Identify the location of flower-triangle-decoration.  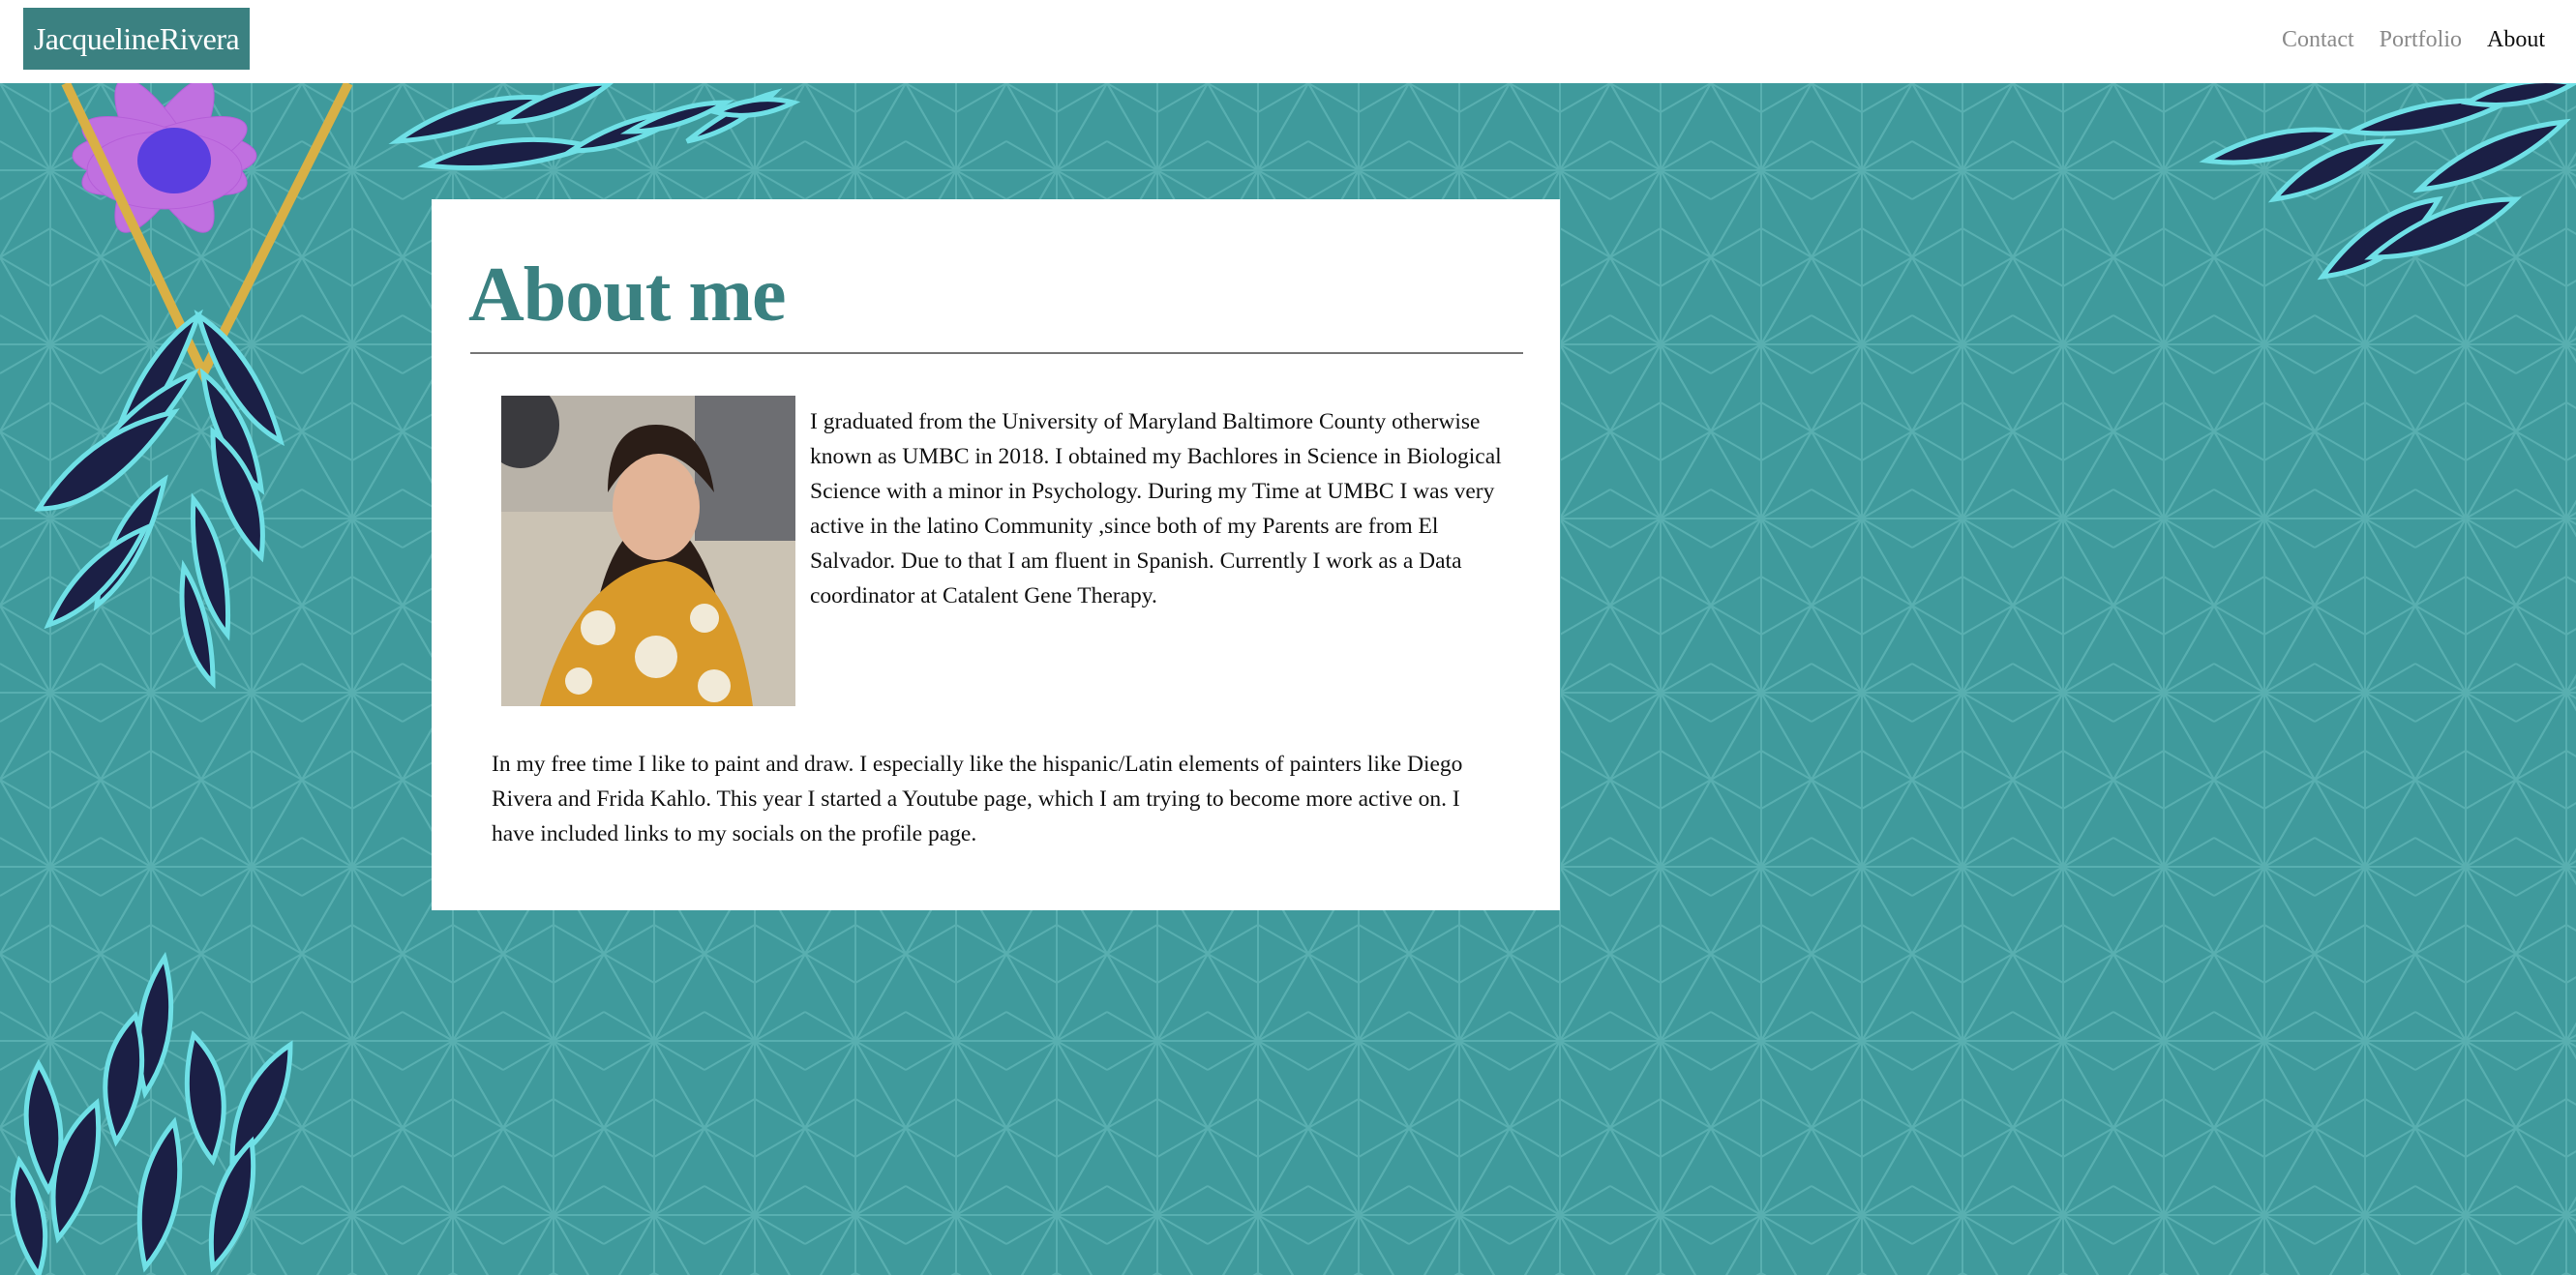
(193, 386).